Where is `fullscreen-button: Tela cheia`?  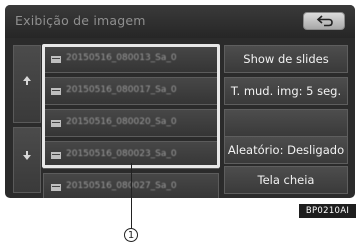
fullscreen-button: Tela cheia is located at coordinates (286, 180).